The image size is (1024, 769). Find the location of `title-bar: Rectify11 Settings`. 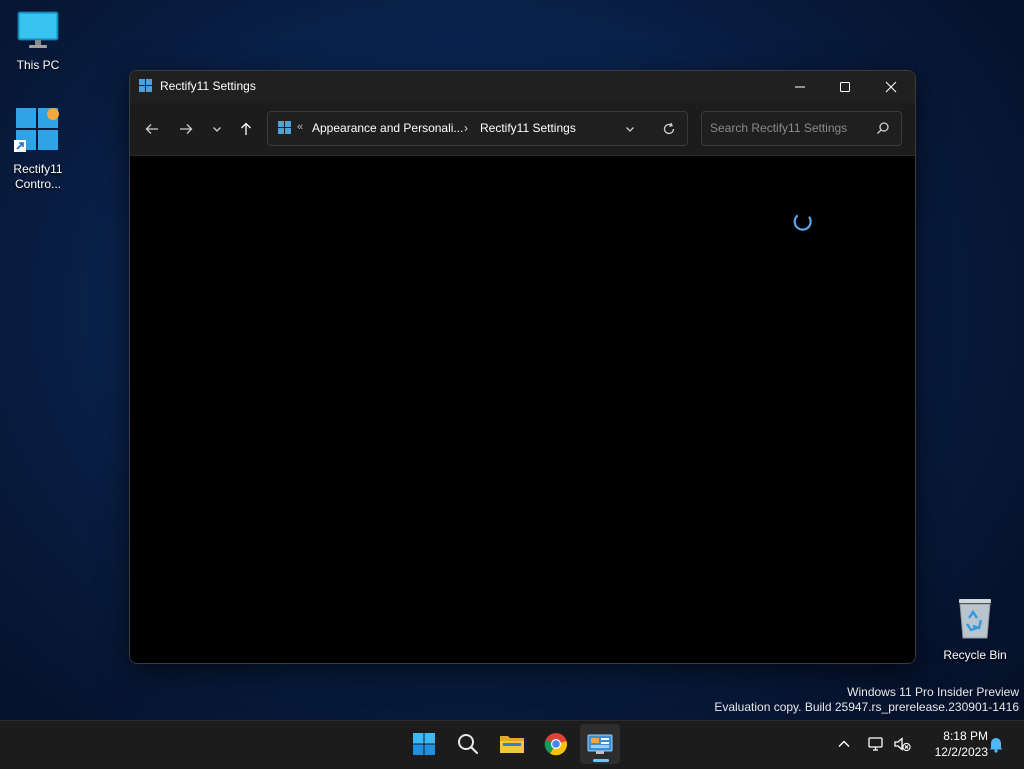

title-bar: Rectify11 Settings is located at coordinates (522, 87).